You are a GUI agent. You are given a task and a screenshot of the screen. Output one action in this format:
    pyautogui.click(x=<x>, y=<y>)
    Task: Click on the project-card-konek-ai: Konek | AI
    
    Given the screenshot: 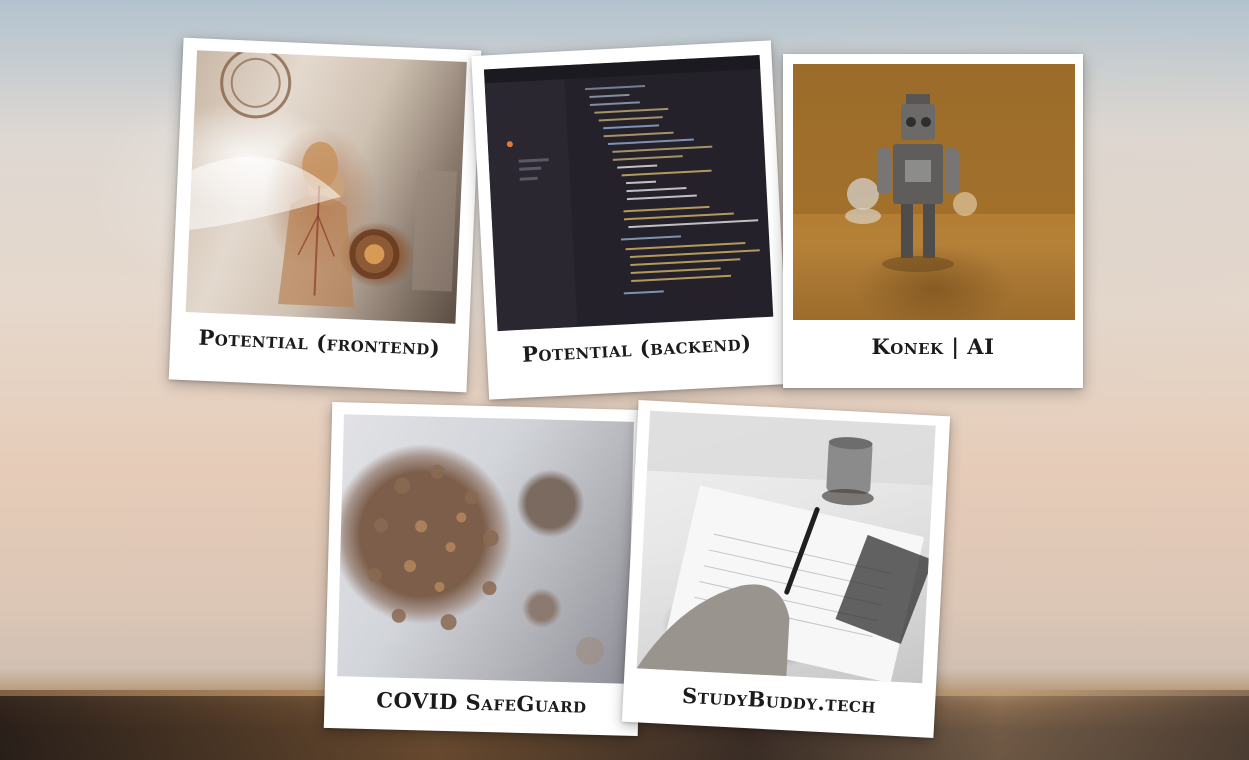 What is the action you would take?
    pyautogui.click(x=933, y=221)
    